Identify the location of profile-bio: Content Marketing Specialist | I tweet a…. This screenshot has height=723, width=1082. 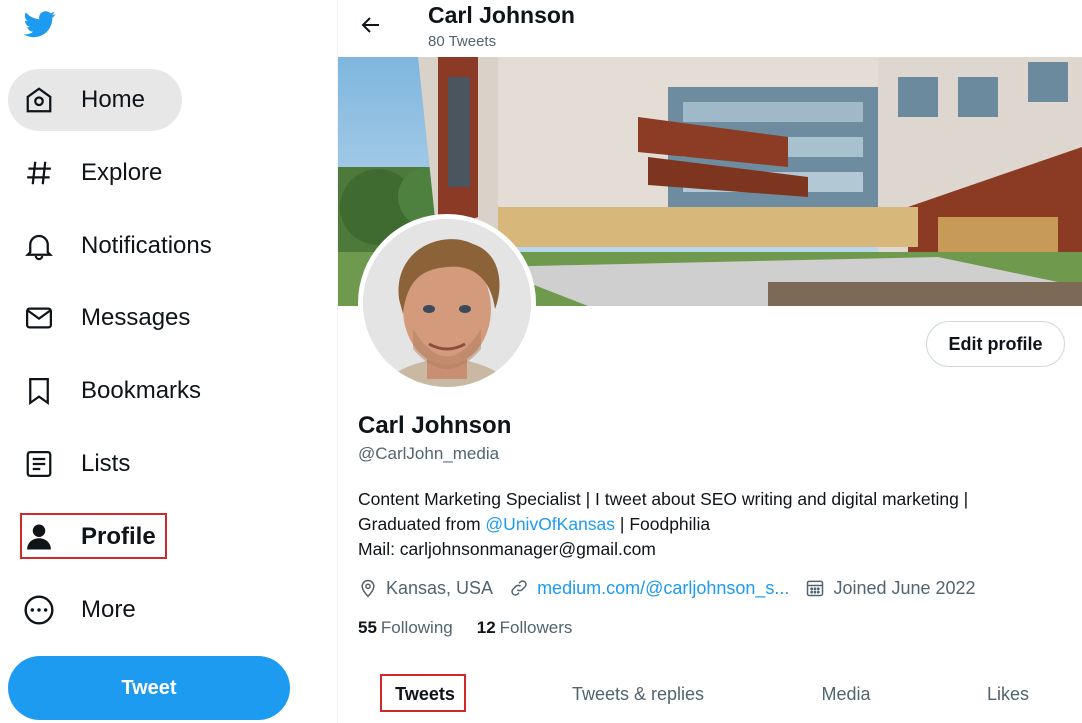
(708, 524).